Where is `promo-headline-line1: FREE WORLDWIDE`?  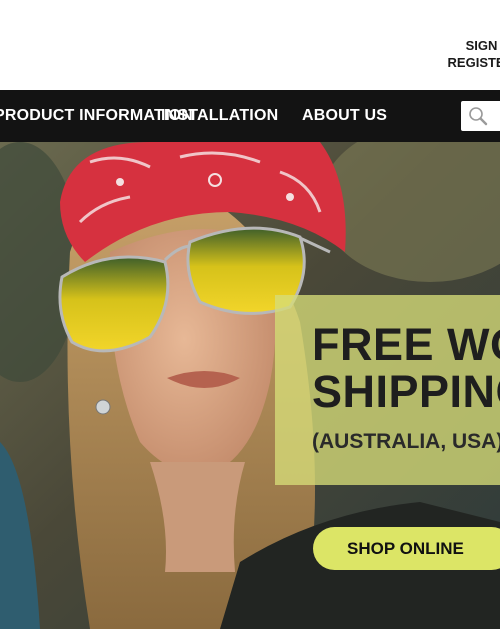 promo-headline-line1: FREE WORLDWIDE is located at coordinates (406, 344).